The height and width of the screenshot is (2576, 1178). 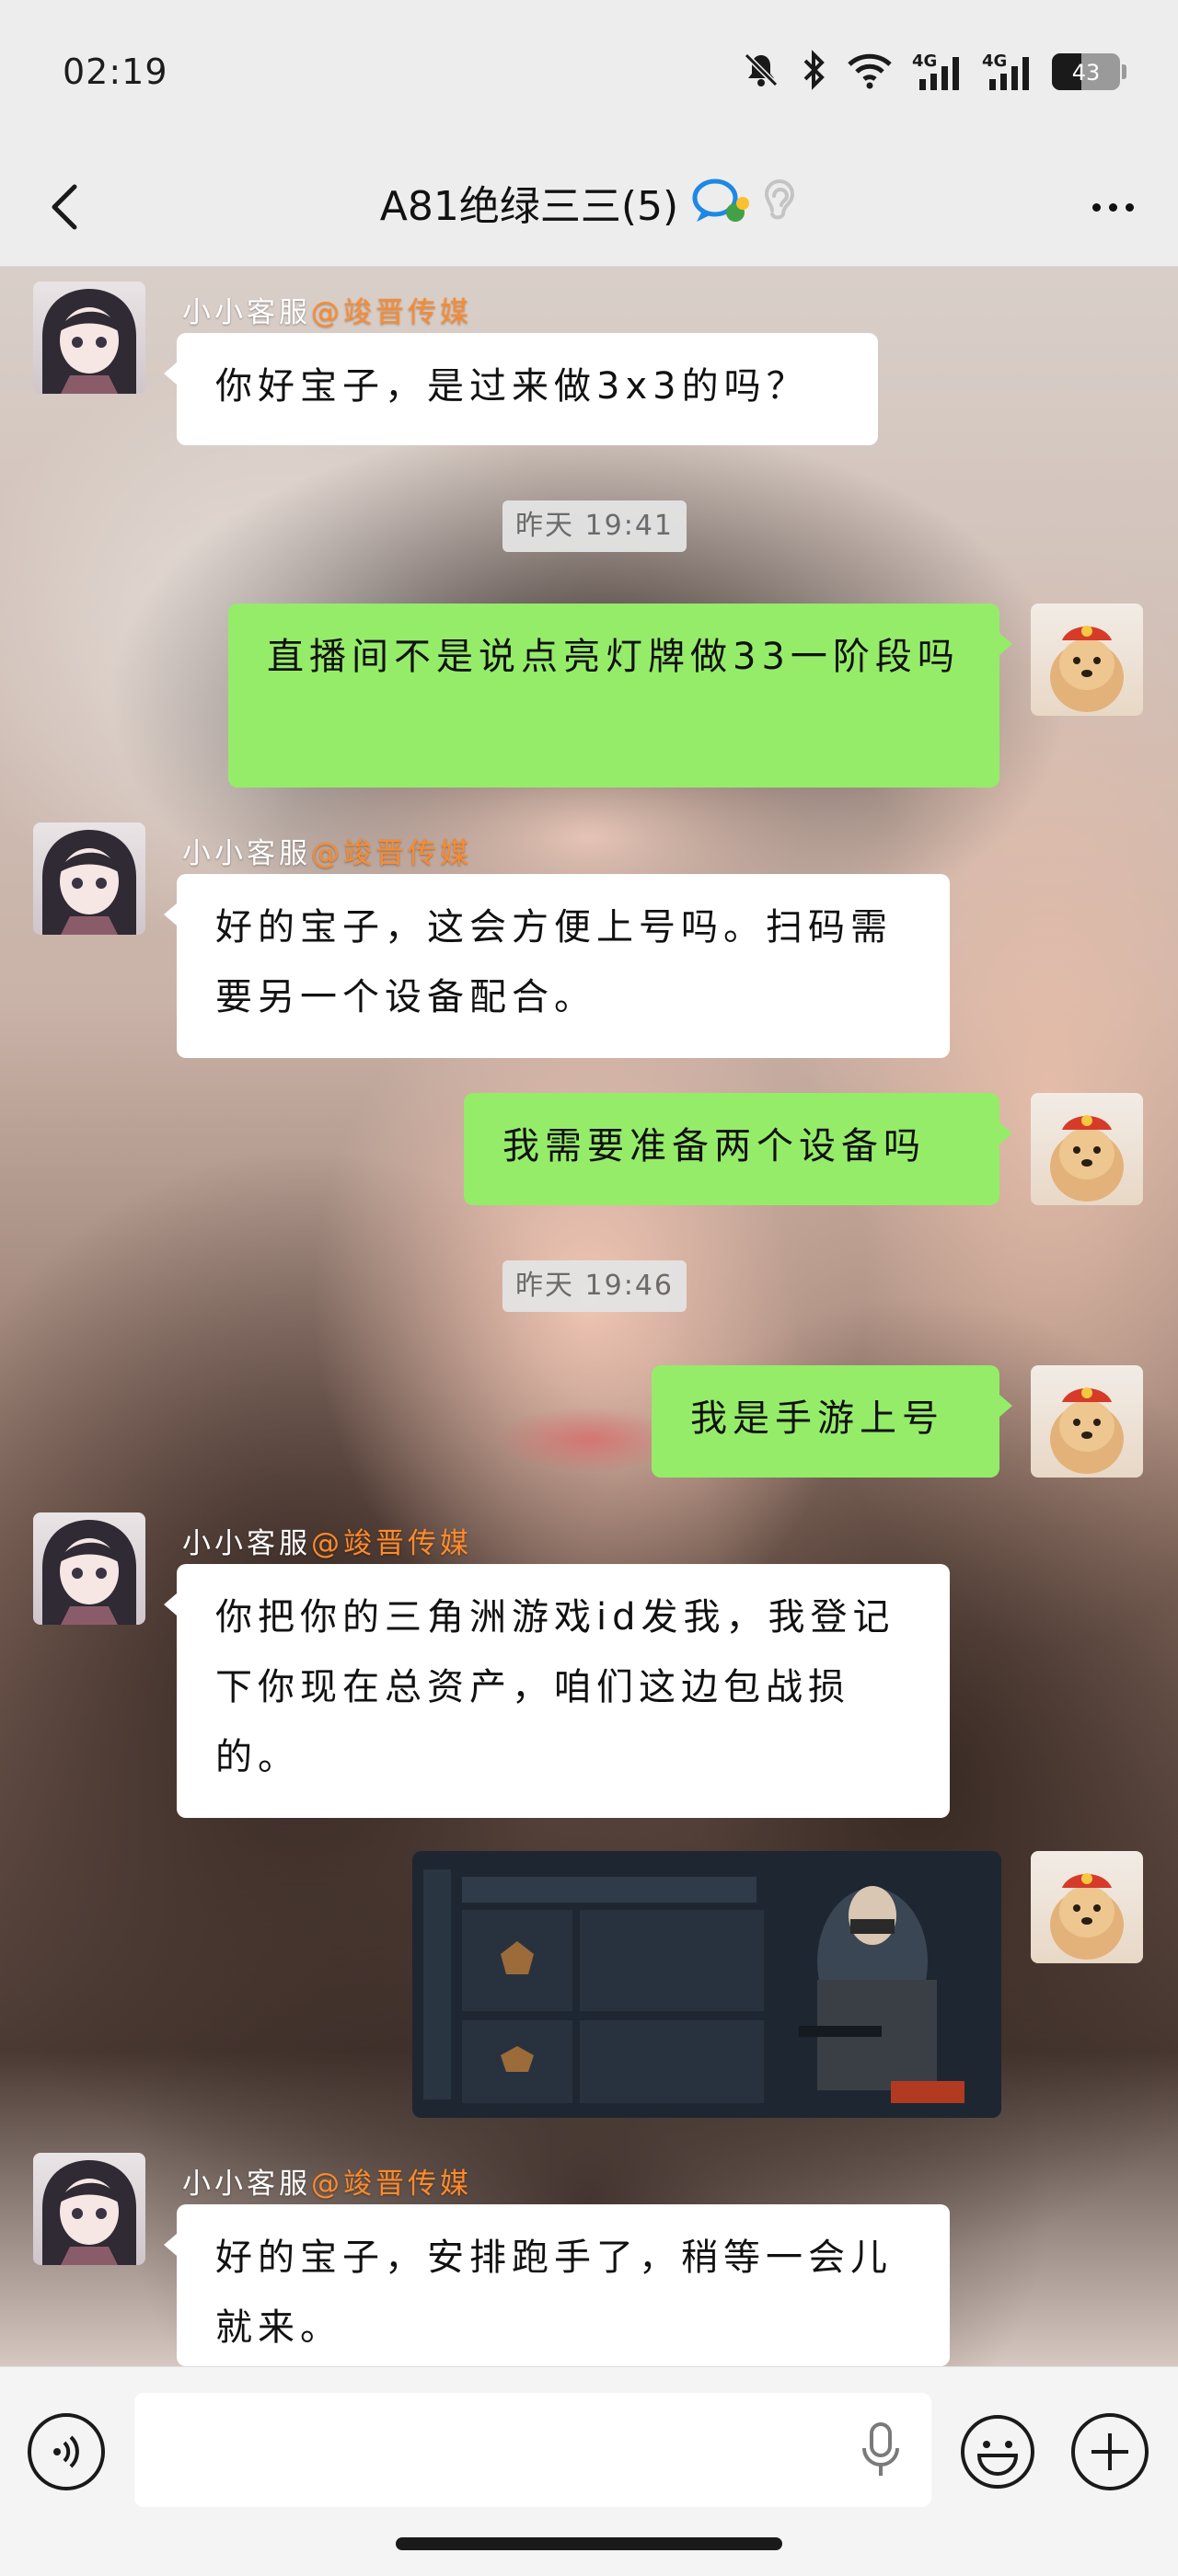 What do you see at coordinates (881, 2452) in the screenshot?
I see `microphone-icon` at bounding box center [881, 2452].